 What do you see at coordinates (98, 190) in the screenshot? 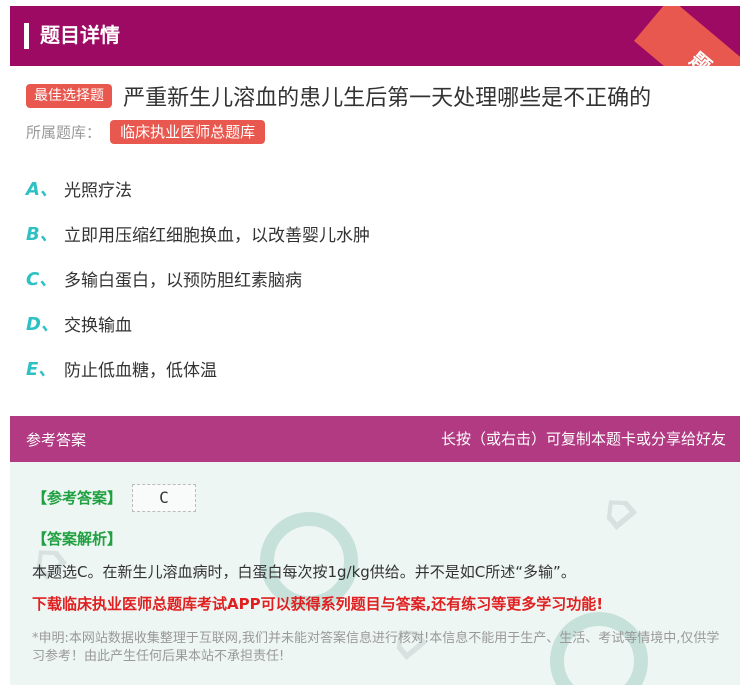
I see `option-text: 光照疗法` at bounding box center [98, 190].